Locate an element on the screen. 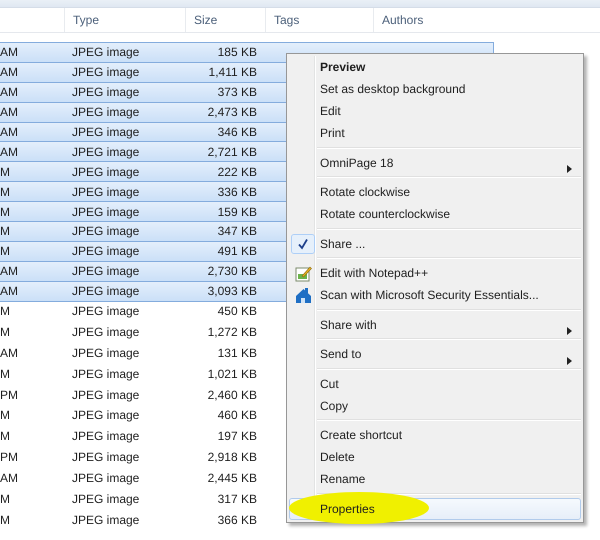  notepad-icon is located at coordinates (303, 273).